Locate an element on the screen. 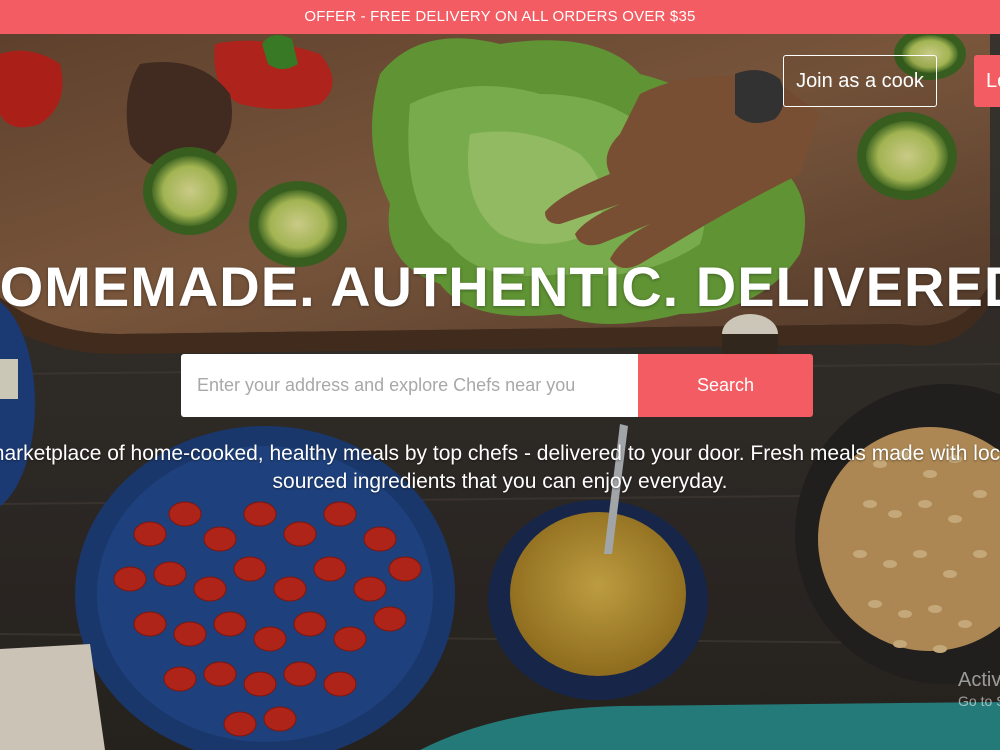 The height and width of the screenshot is (750, 1000). search-button: Search is located at coordinates (725, 385).